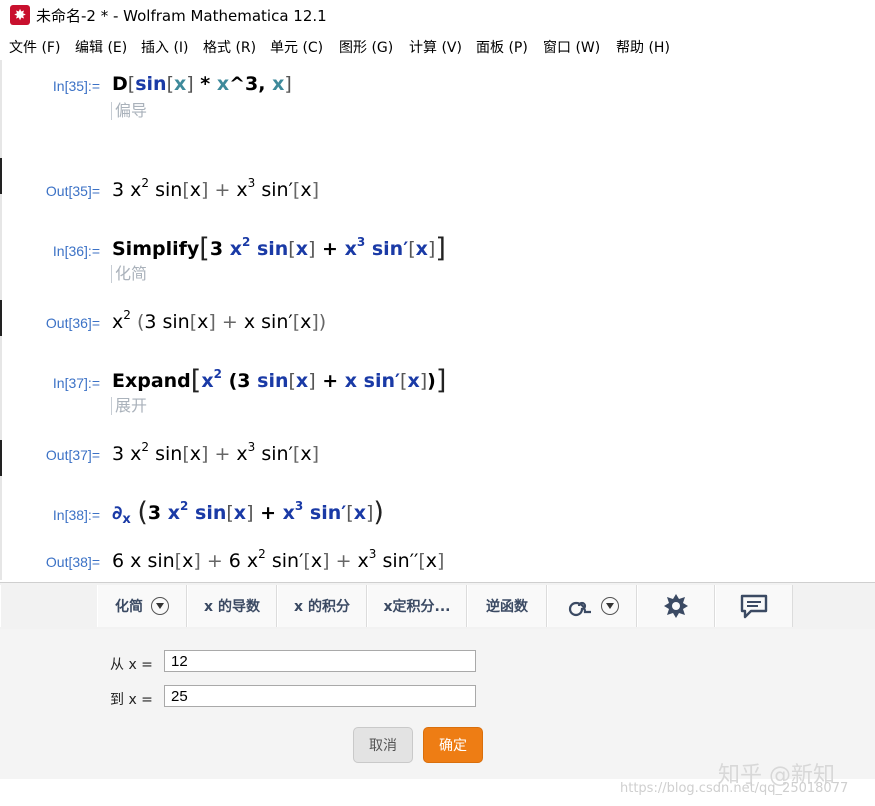 Image resolution: width=875 pixels, height=806 pixels. What do you see at coordinates (131, 665) in the screenshot?
I see `from-label: 从 x =` at bounding box center [131, 665].